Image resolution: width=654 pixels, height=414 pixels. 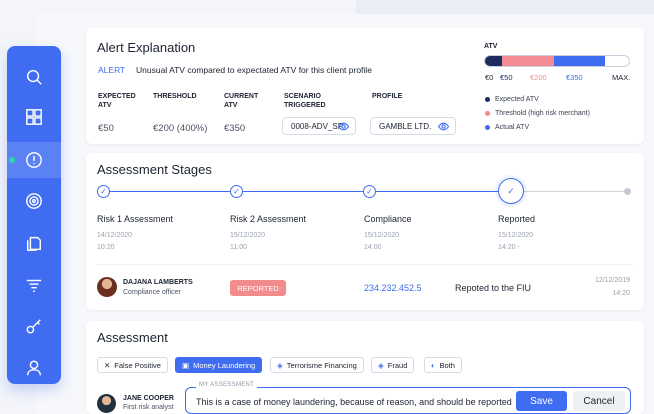 I want to click on stage-2-check-icon: ✓, so click(x=236, y=191).